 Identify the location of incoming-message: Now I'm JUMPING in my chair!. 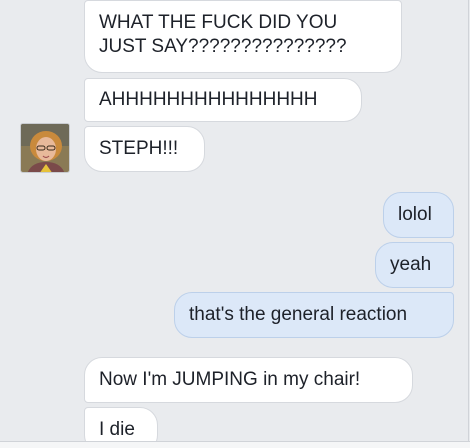
(248, 380).